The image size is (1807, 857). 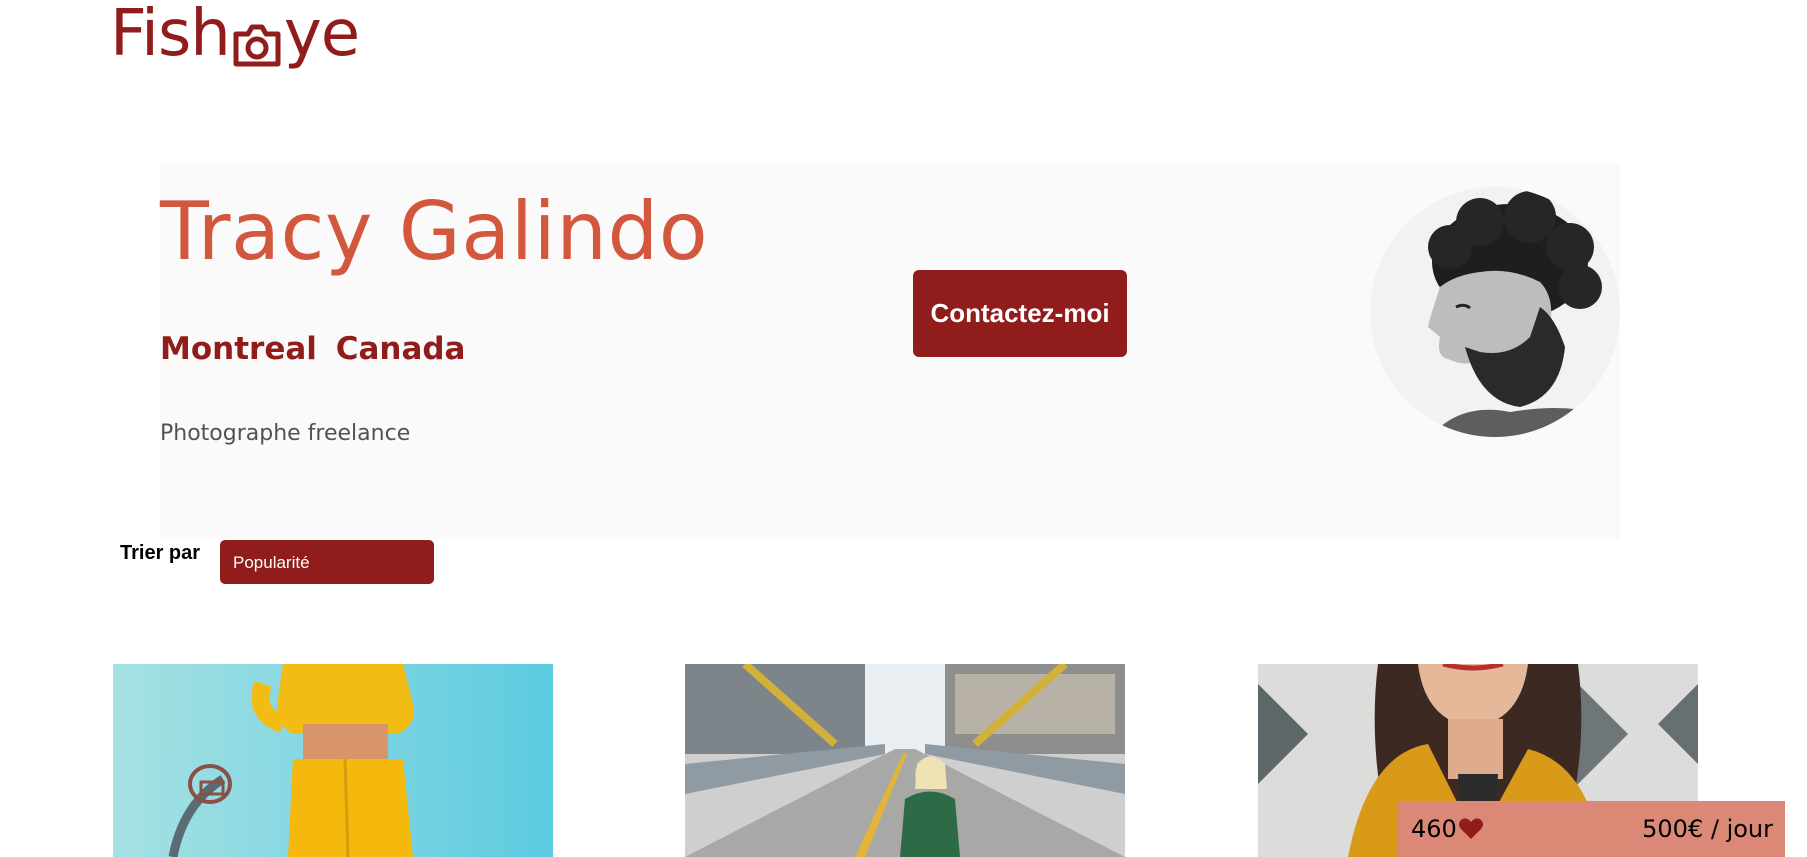 I want to click on total-likes: 460, so click(x=1447, y=829).